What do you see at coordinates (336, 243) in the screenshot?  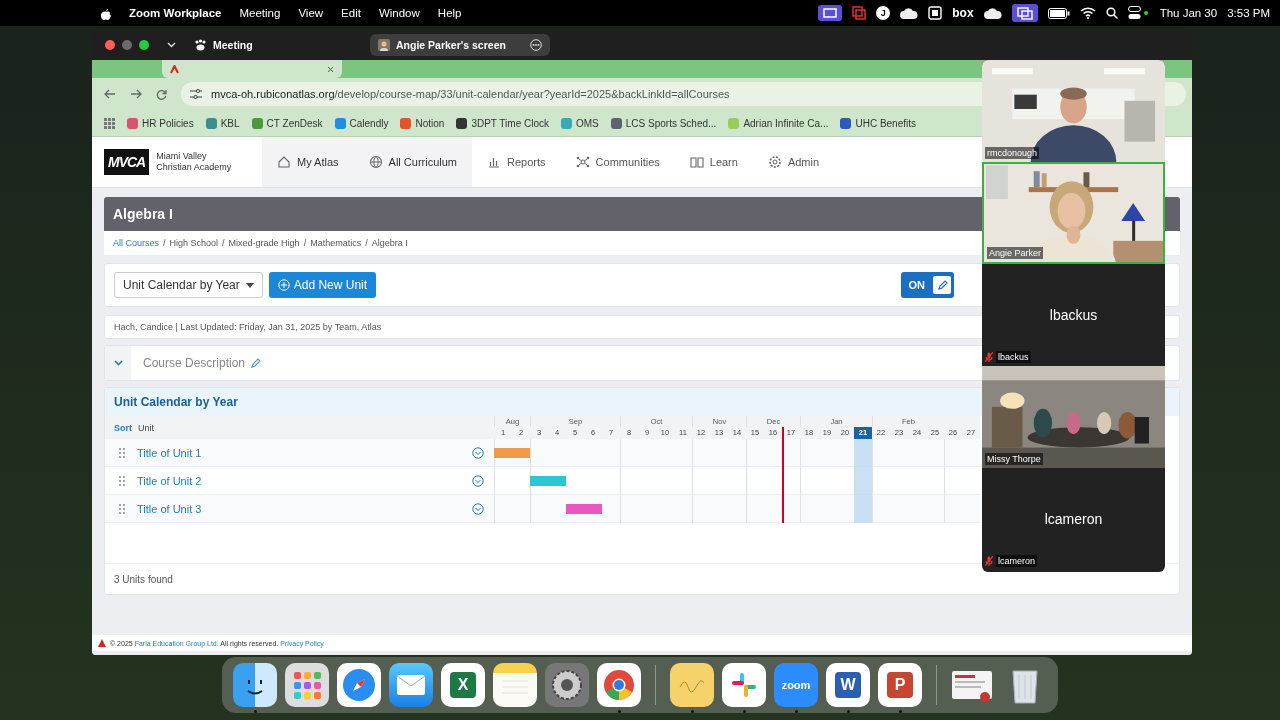 I see `breadcrumb-item: Mathematics` at bounding box center [336, 243].